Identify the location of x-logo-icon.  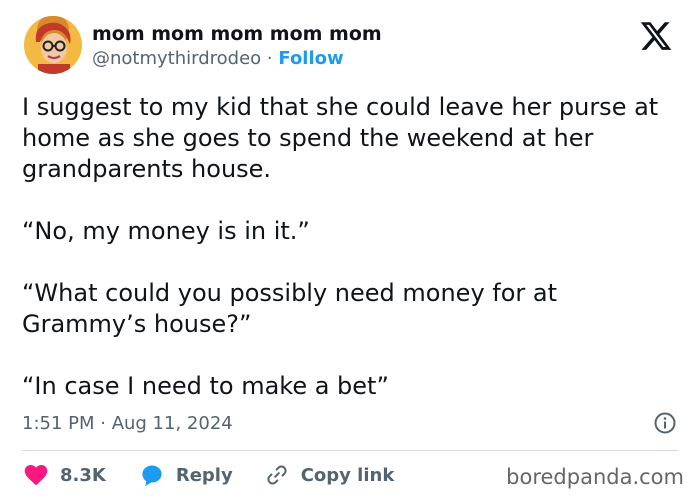
(656, 36).